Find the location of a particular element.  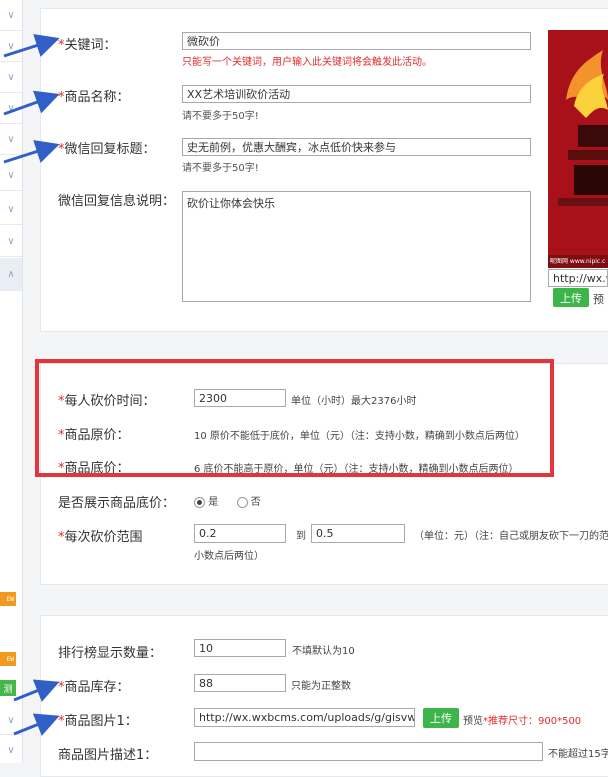

annotation-arrows is located at coordinates (31, 385).